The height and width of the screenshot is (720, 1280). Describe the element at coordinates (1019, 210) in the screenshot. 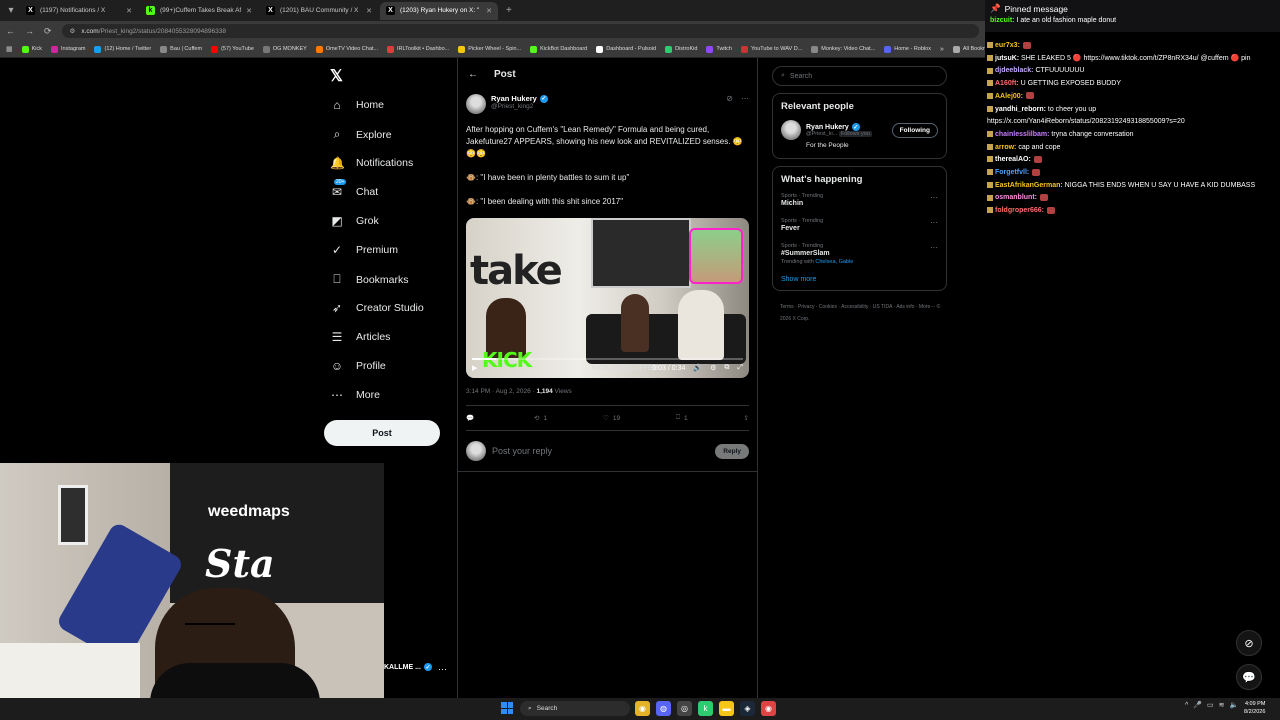

I see `chat-username: foldgroper666:` at that location.